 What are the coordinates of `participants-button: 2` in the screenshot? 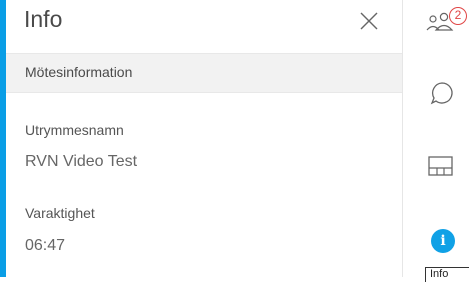 It's located at (445, 21).